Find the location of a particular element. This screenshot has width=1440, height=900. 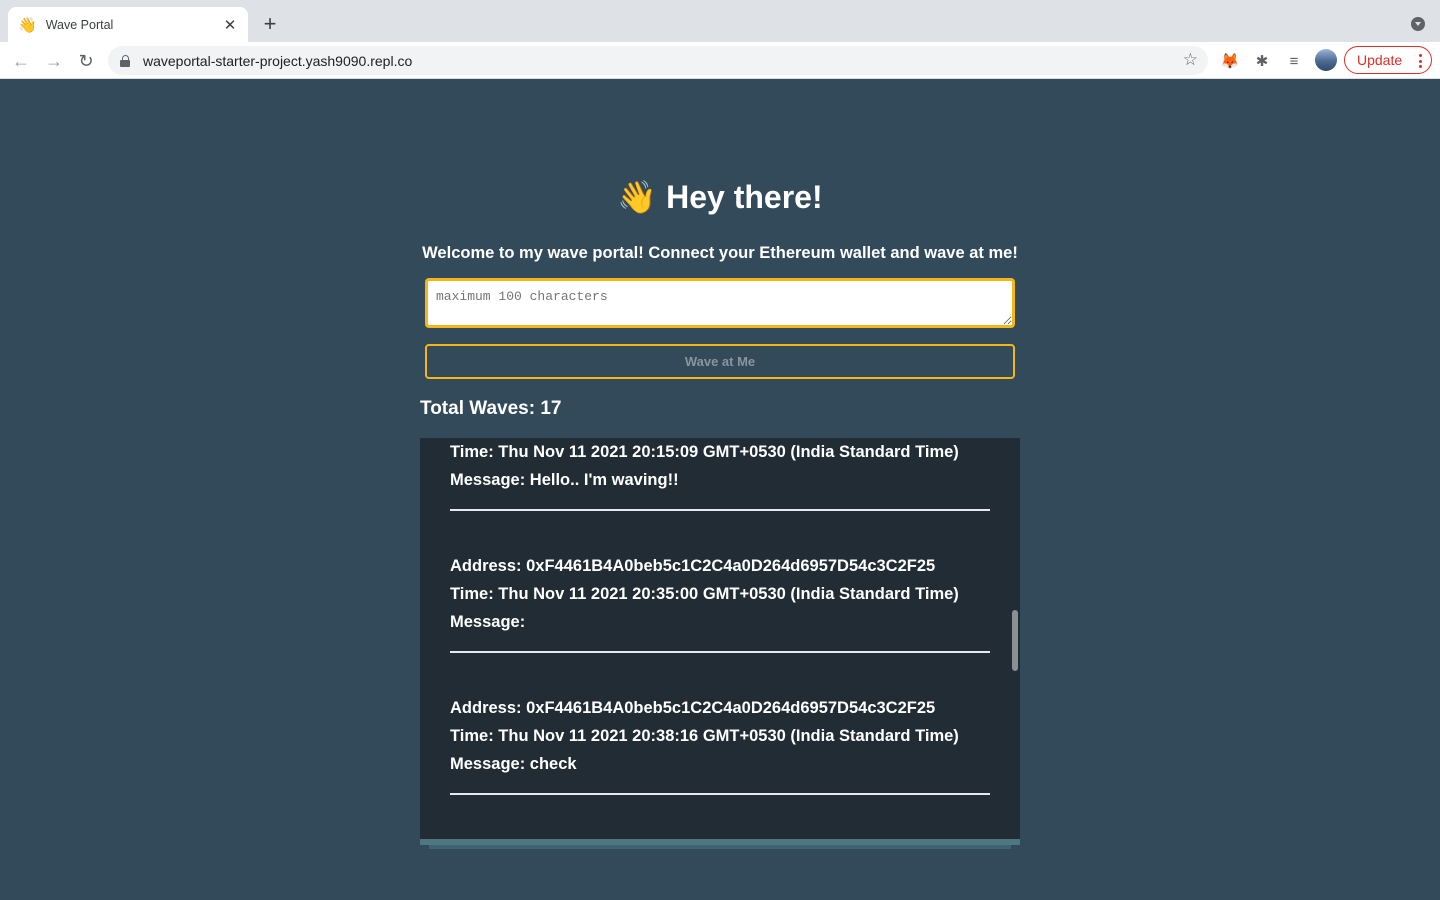

wave-message: Message: Hello.. I'm waving!! is located at coordinates (564, 480).